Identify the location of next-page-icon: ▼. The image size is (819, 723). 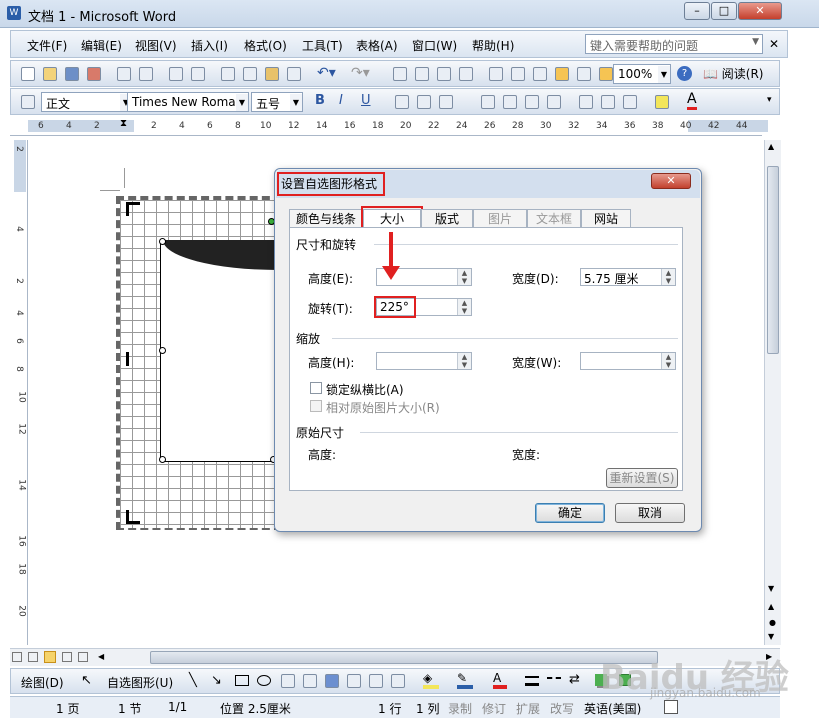
(771, 636).